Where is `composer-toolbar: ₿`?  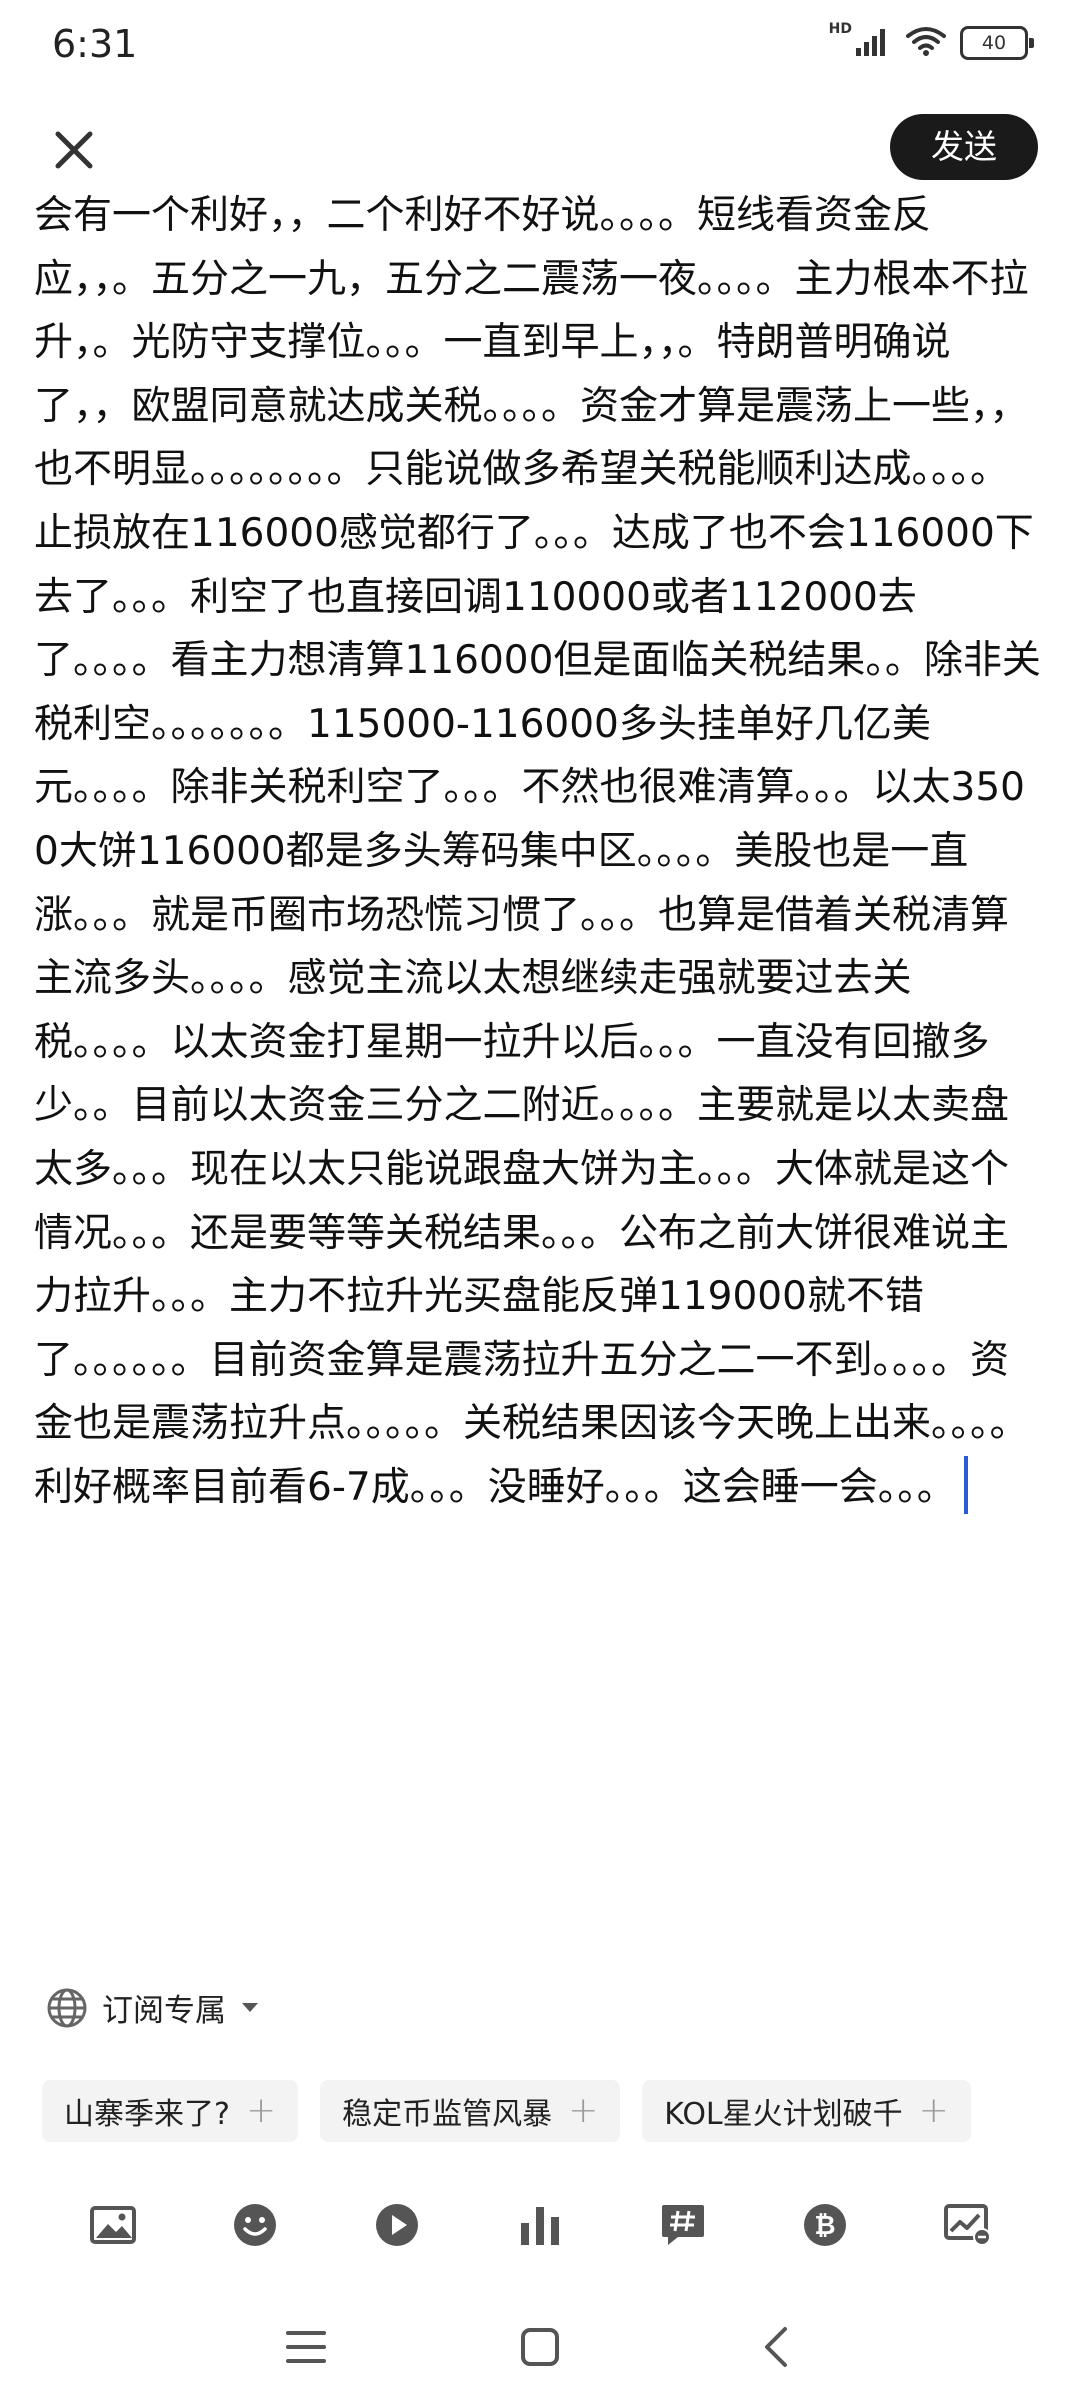 composer-toolbar: ₿ is located at coordinates (540, 2225).